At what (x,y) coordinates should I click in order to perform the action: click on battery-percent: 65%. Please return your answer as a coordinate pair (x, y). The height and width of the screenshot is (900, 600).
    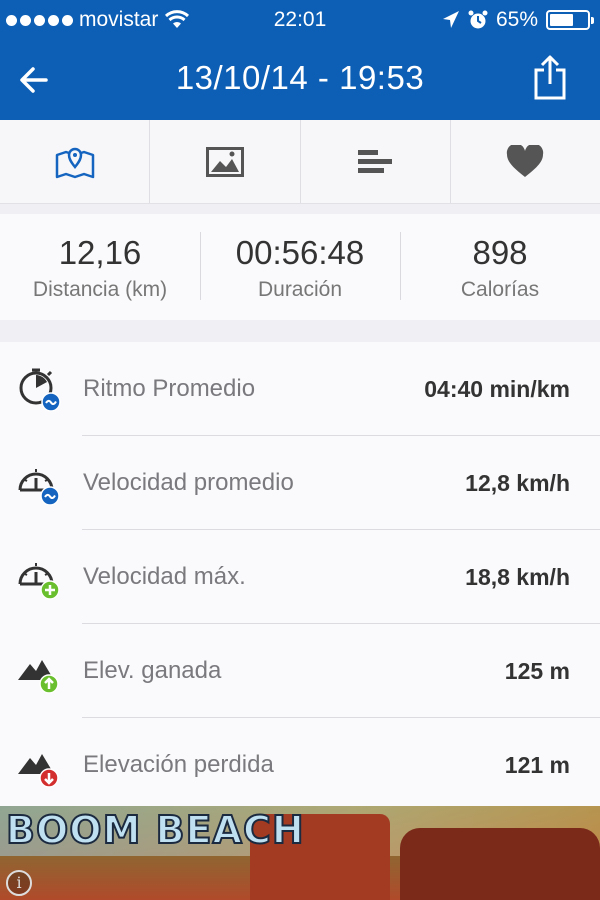
    Looking at the image, I should click on (516, 19).